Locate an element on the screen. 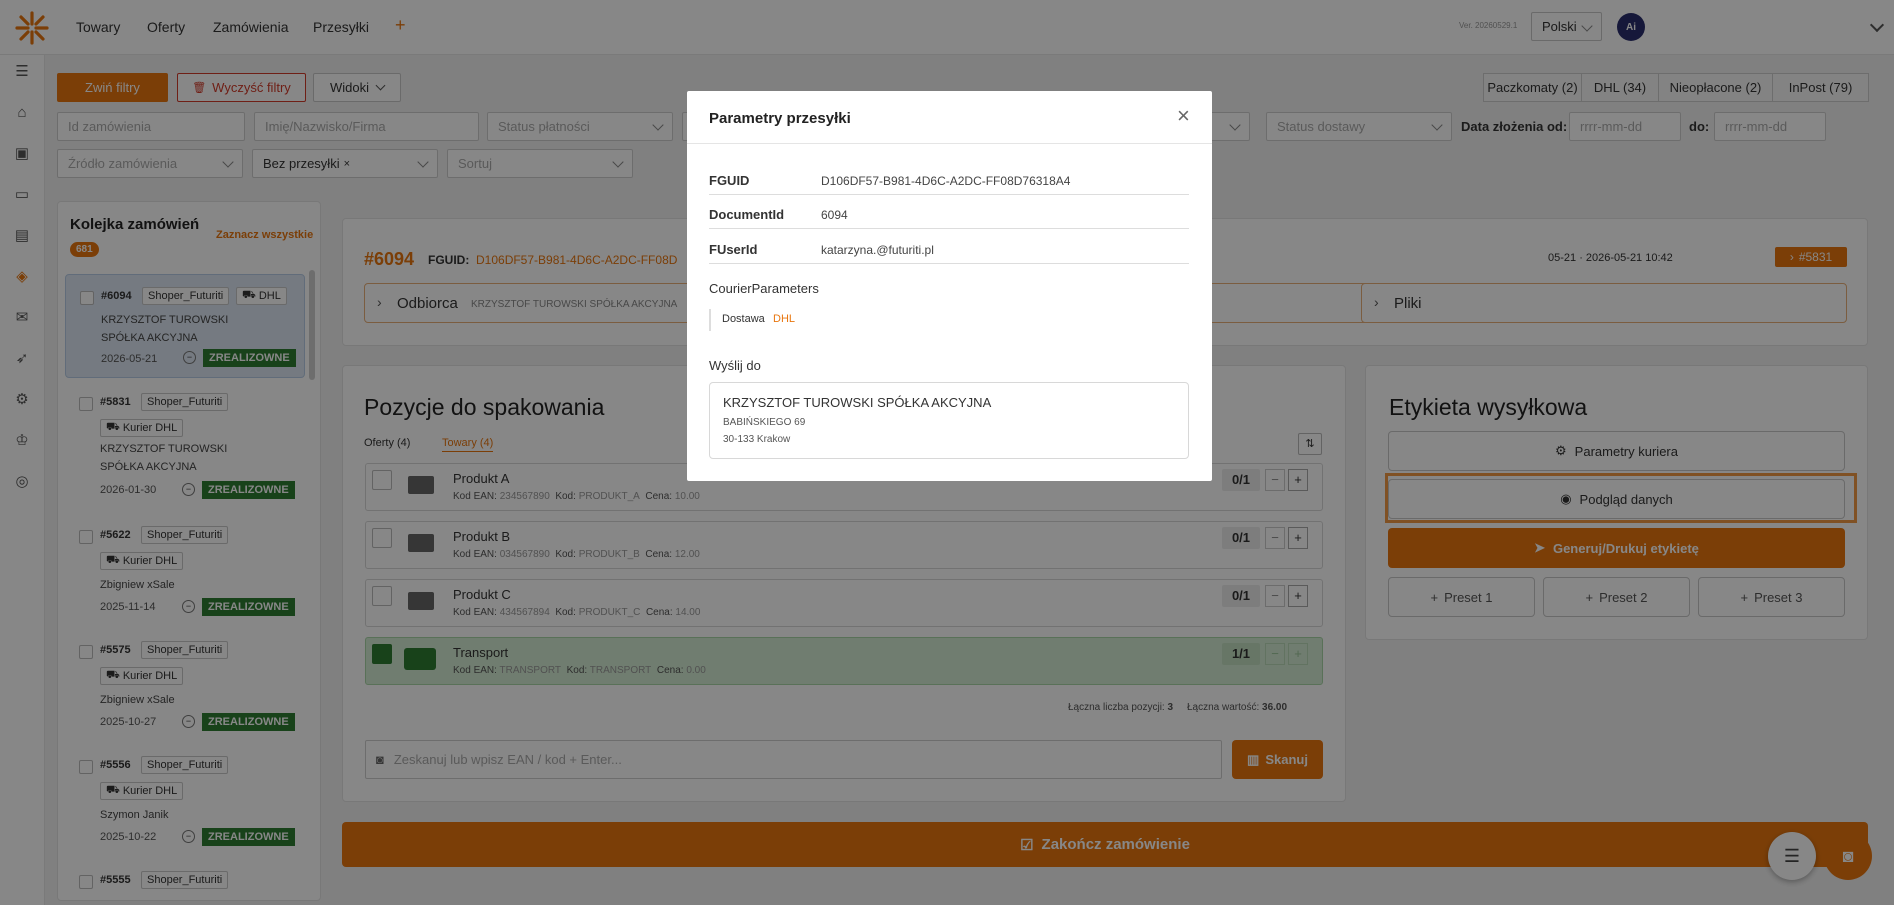  modal-divider is located at coordinates (949, 143).